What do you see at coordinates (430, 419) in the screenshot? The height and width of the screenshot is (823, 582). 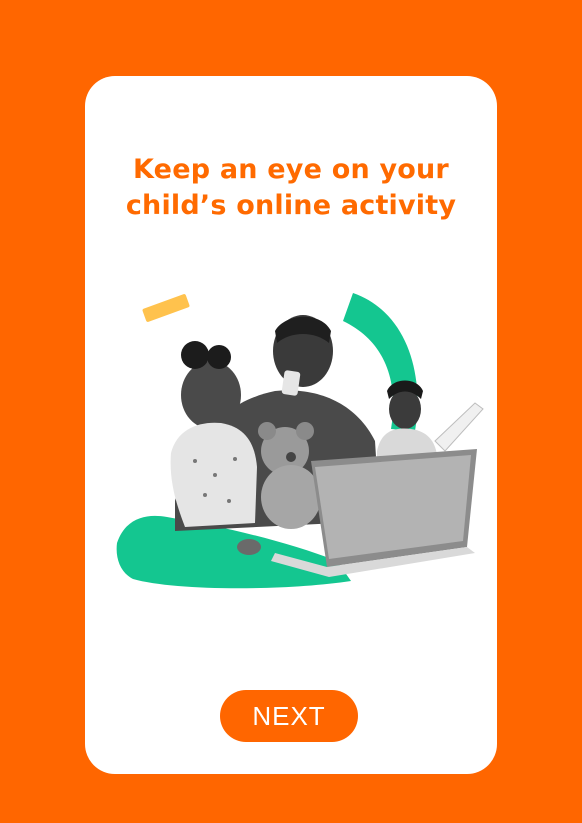 I see `older-child-figure` at bounding box center [430, 419].